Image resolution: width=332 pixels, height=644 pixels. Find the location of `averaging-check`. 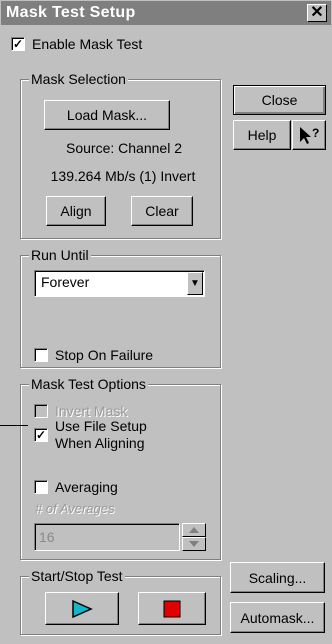

averaging-check is located at coordinates (41, 487).